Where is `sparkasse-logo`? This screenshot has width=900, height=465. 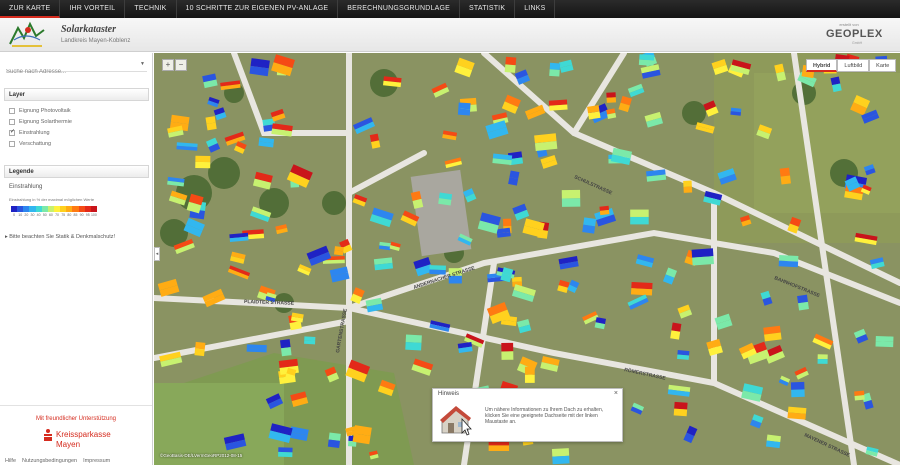
sparkasse-logo is located at coordinates (48, 435).